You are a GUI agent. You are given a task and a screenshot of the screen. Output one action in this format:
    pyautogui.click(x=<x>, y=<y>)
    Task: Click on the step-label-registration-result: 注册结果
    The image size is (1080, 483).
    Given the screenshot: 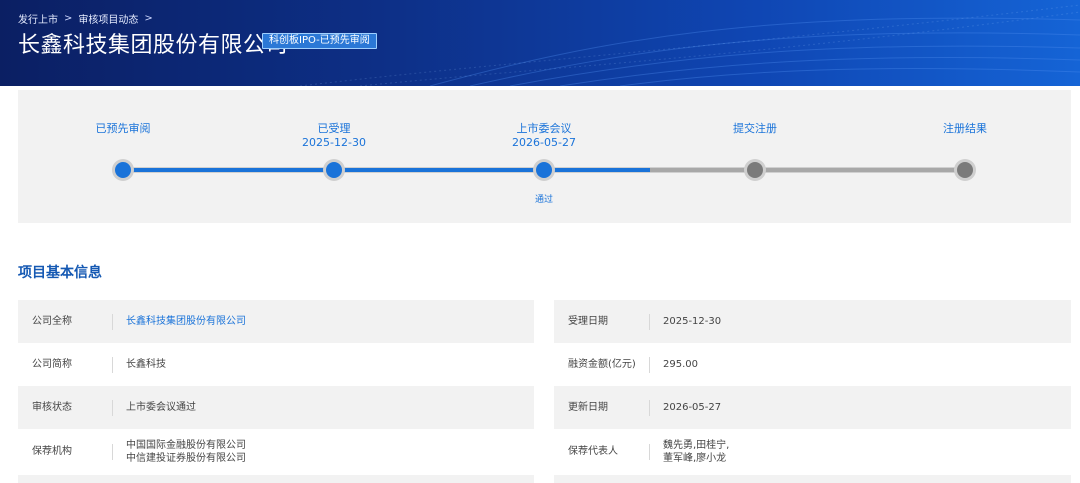 What is the action you would take?
    pyautogui.click(x=965, y=129)
    